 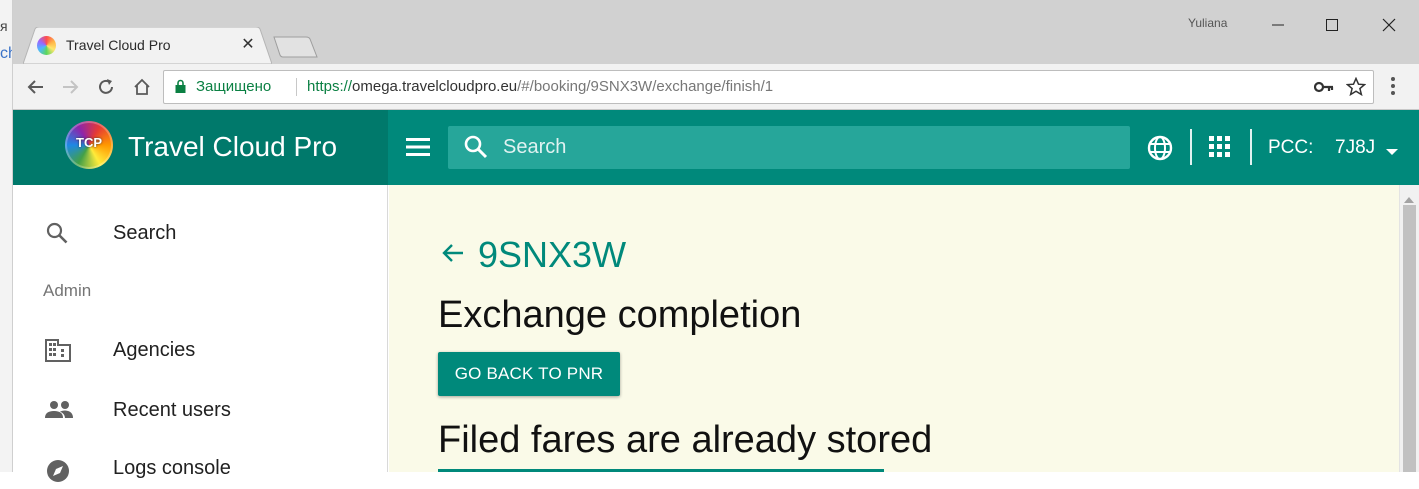 What do you see at coordinates (180, 89) in the screenshot?
I see `lock-icon` at bounding box center [180, 89].